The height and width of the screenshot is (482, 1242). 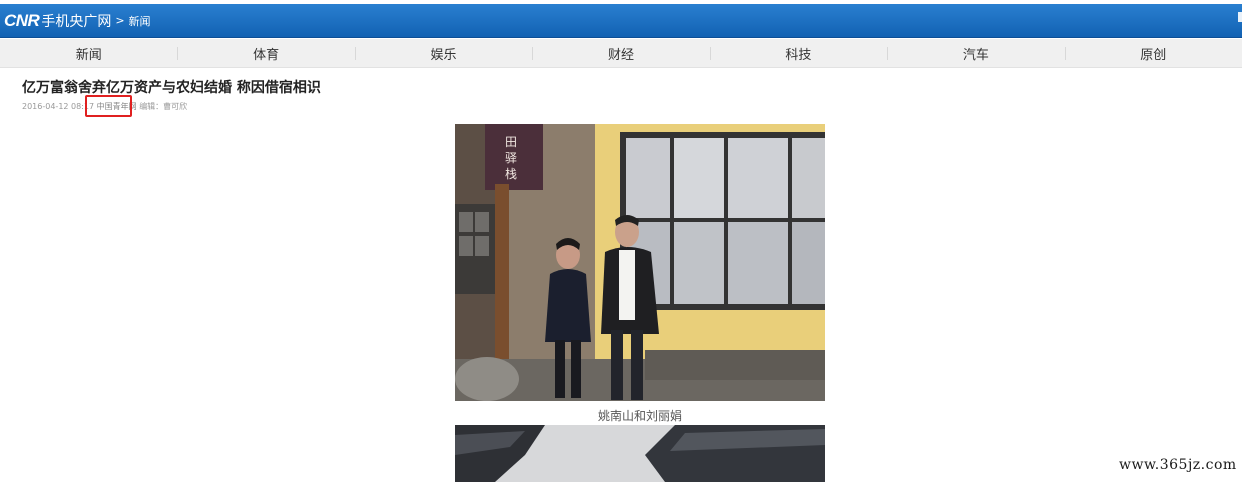 What do you see at coordinates (76, 21) in the screenshot?
I see `site-name: 手机央广网` at bounding box center [76, 21].